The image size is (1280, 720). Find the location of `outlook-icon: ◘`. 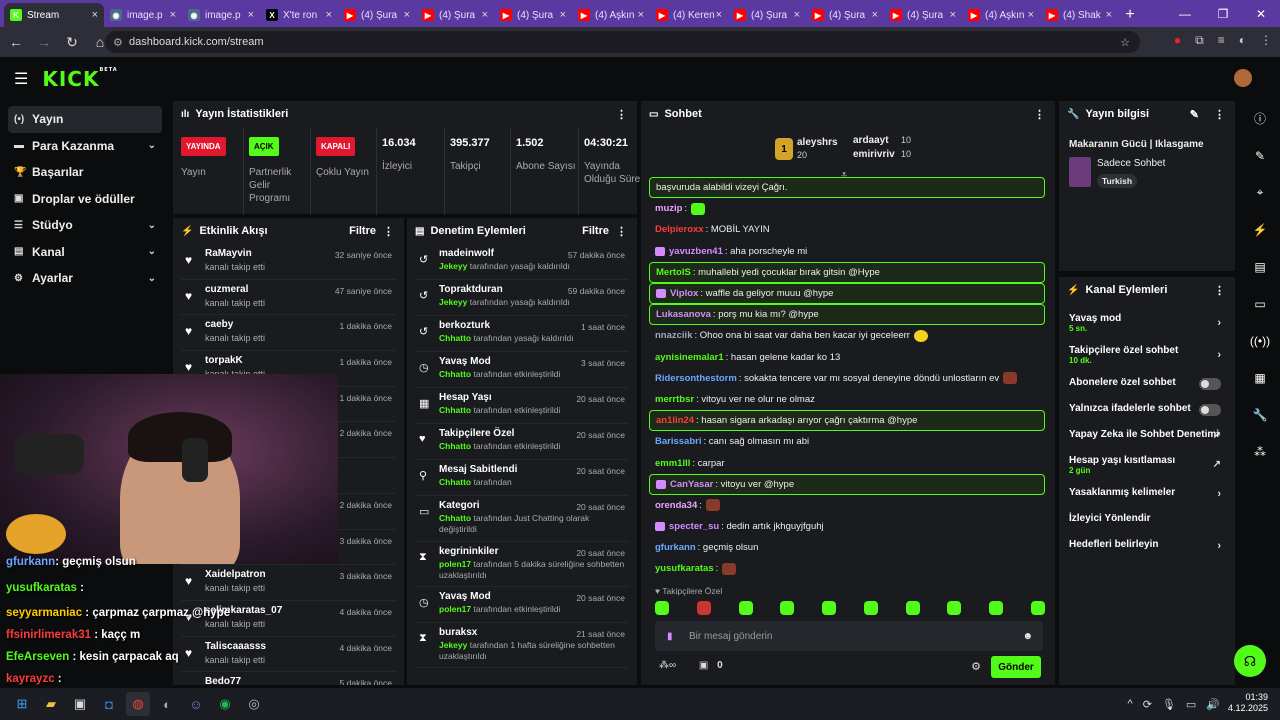

outlook-icon: ◘ is located at coordinates (109, 704).